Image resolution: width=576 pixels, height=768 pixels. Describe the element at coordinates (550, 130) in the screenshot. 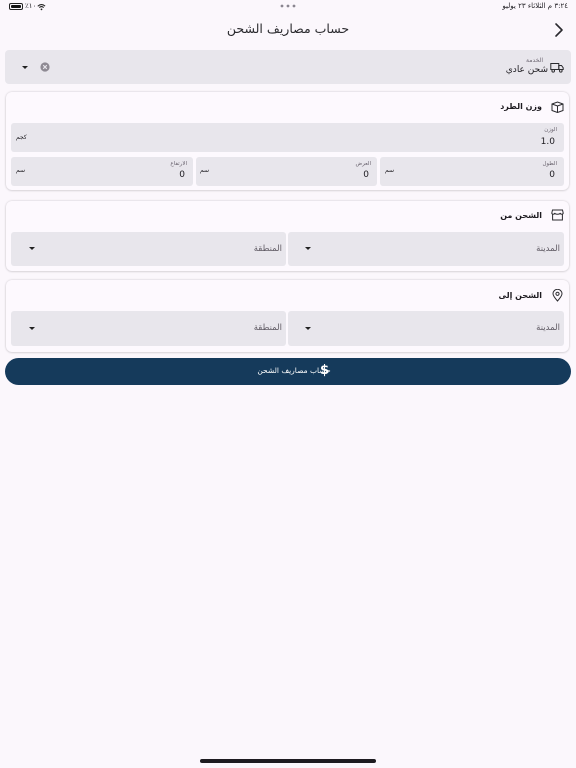

I see `weight-label: الوزن` at that location.